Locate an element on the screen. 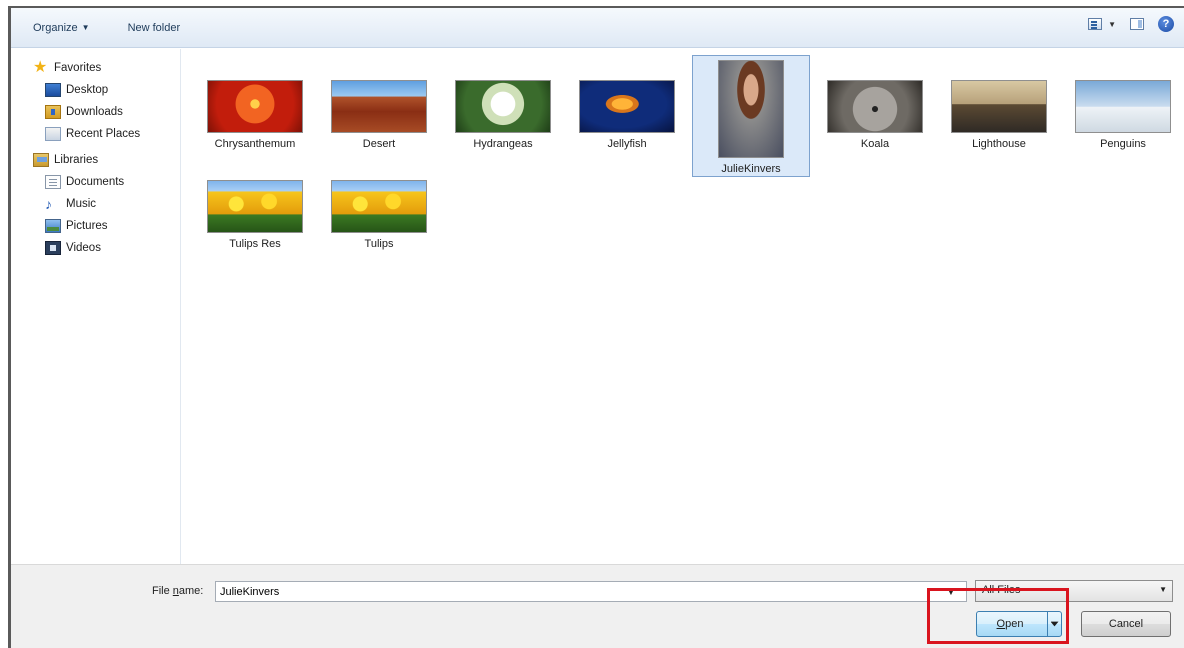 The height and width of the screenshot is (648, 1184). nav-recent-places-label: Recent Places is located at coordinates (103, 134).